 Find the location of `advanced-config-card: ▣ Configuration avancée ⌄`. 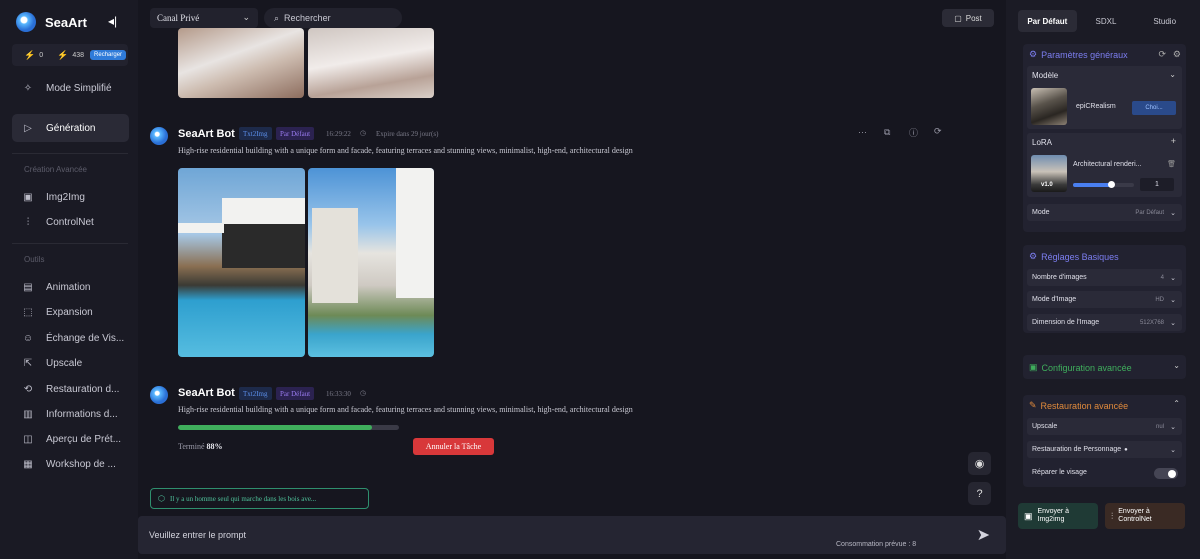

advanced-config-card: ▣ Configuration avancée ⌄ is located at coordinates (1104, 367).